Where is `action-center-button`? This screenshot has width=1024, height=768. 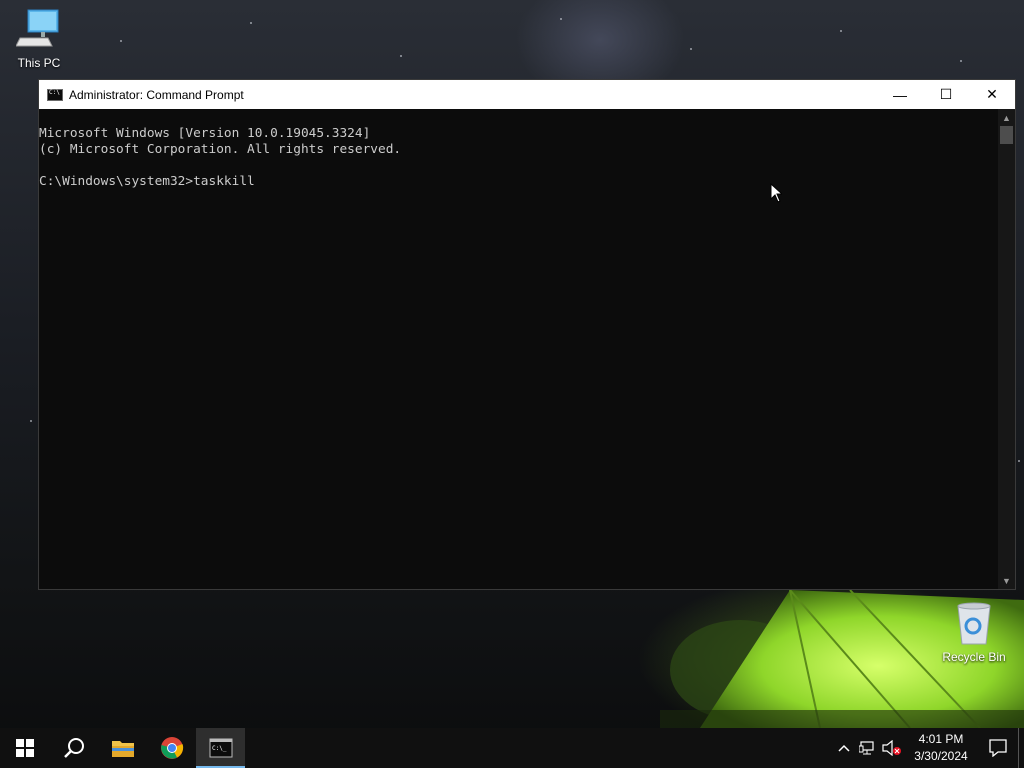
action-center-button is located at coordinates (998, 748).